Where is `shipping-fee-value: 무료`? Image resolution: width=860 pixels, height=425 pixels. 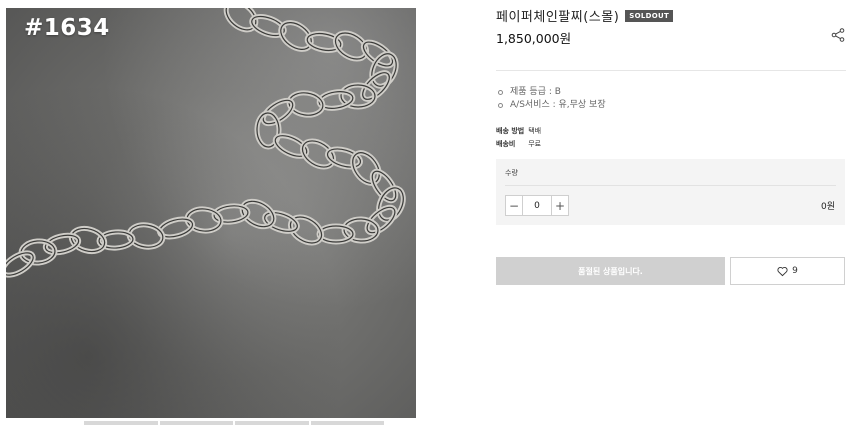
shipping-fee-value: 무료 is located at coordinates (535, 144).